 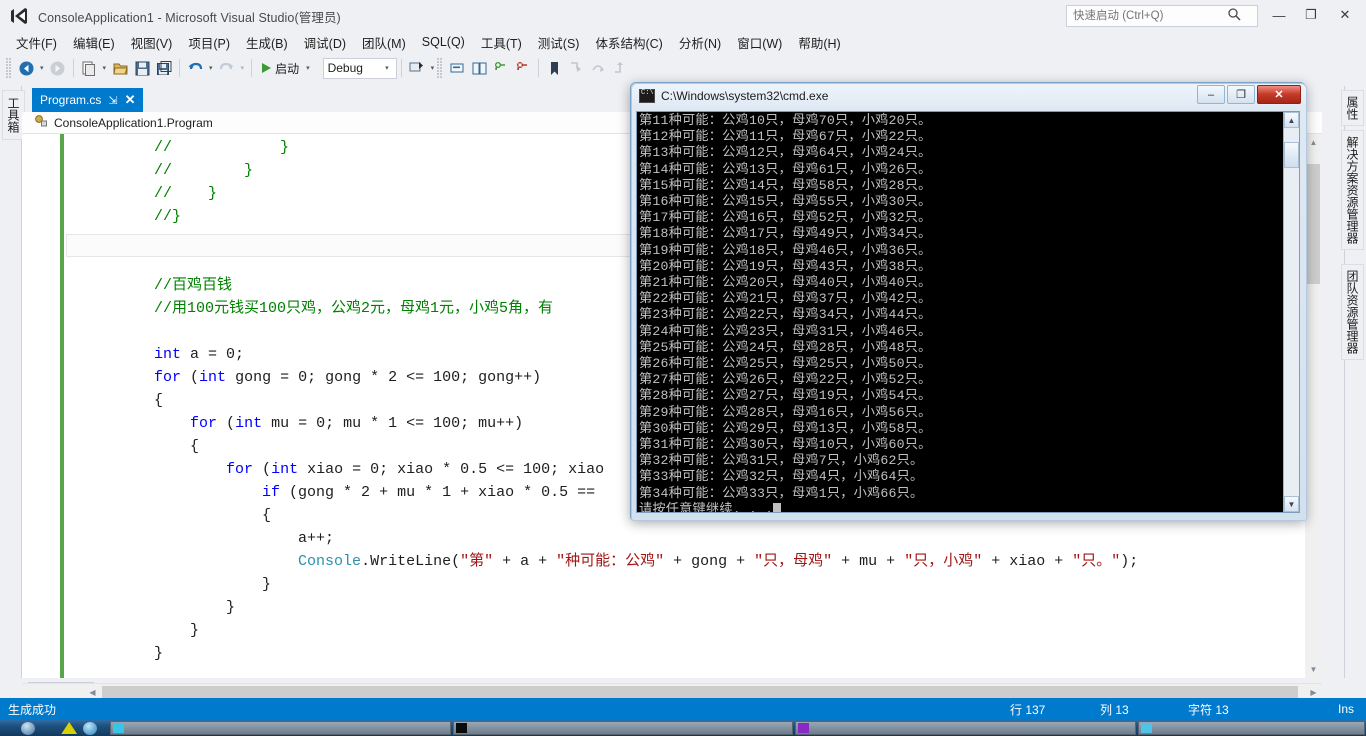 I want to click on visual-studio-logo-icon, so click(x=19, y=16).